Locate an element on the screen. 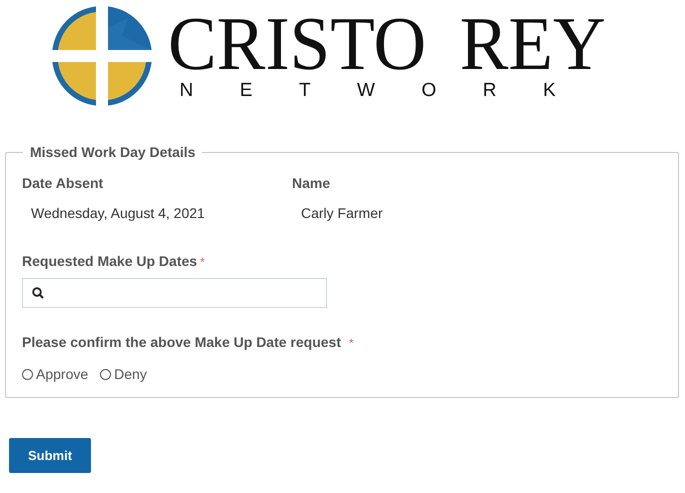 This screenshot has width=685, height=493. logo-title: CRISTO REY is located at coordinates (387, 44).